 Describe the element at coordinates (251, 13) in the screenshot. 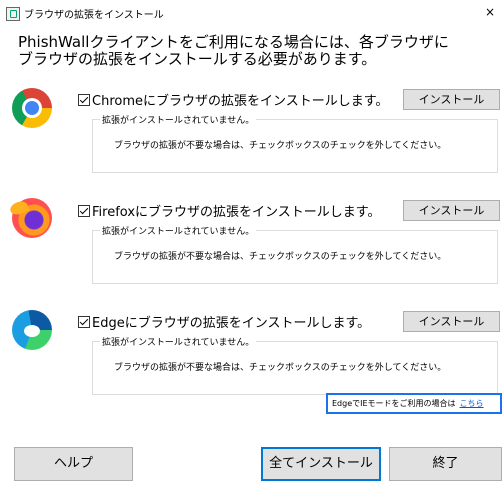

I see `title-bar: ブラウザの拡張をインストール ×` at that location.